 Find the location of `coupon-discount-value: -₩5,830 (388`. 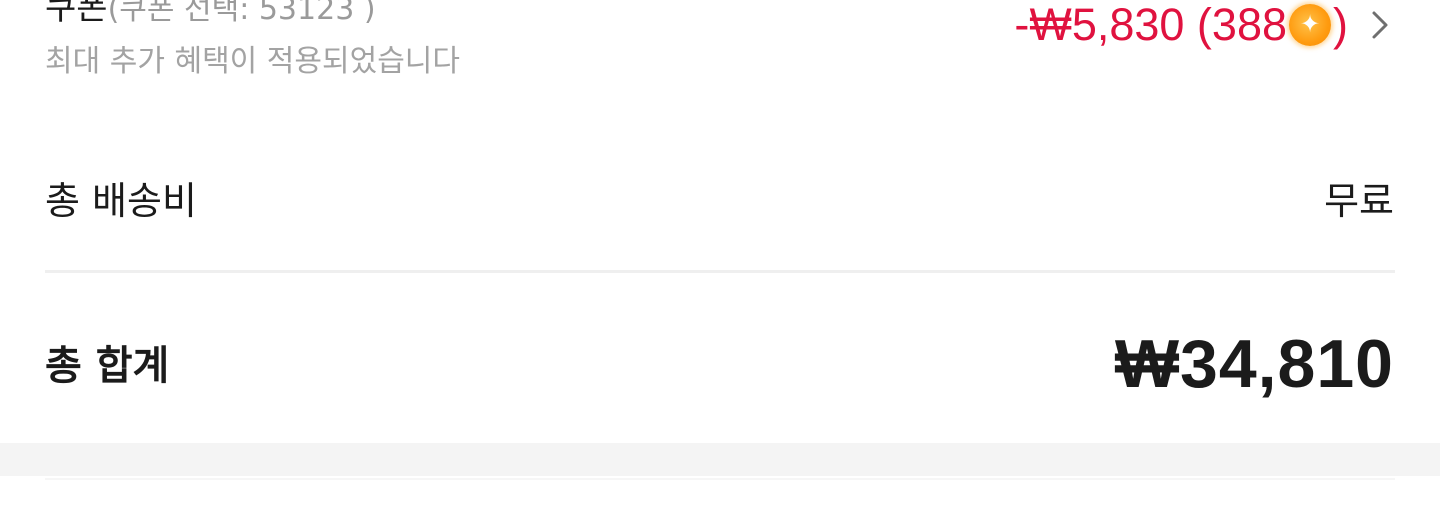

coupon-discount-value: -₩5,830 (388 is located at coordinates (1150, 25).